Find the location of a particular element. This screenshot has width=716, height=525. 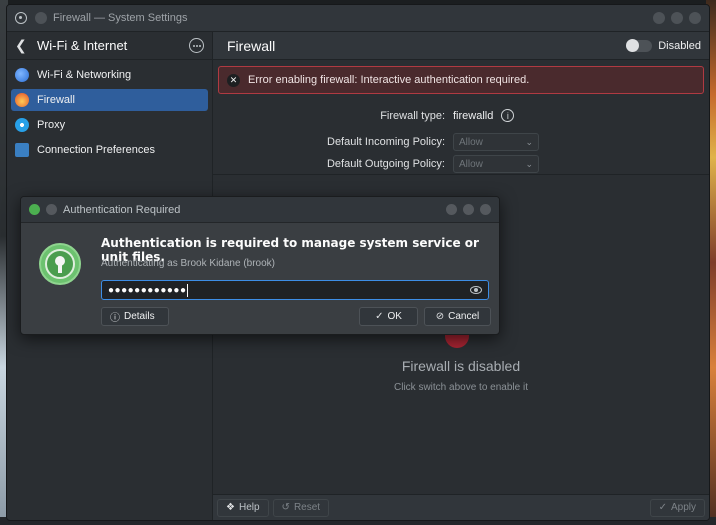

incoming-policy-row: Default Incoming Policy: Allow ⌄ is located at coordinates (376, 142).